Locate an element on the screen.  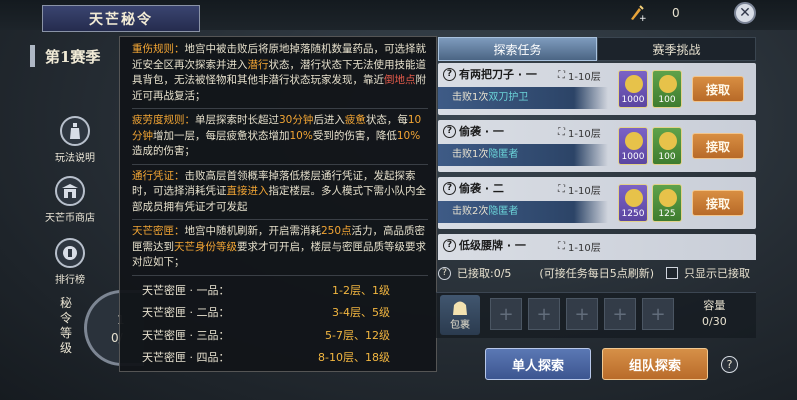
task-card: ? 偷袭 · 二 ⛶ 1-10层 击败2次隐匿者 1250 125 接取 is located at coordinates (597, 203).